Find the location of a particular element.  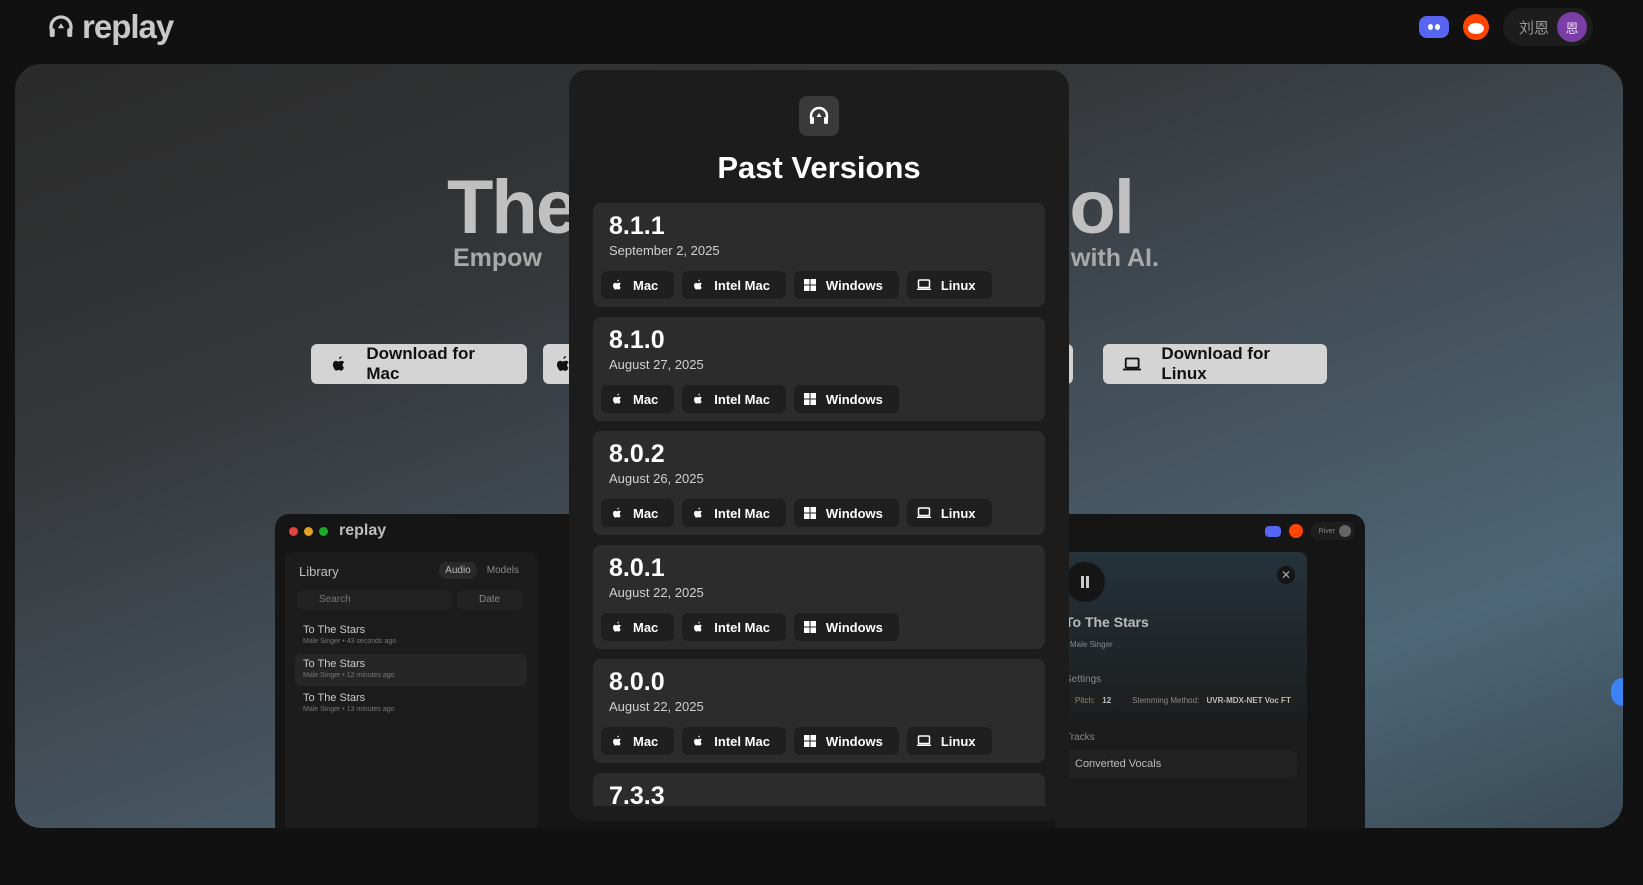

library-tabs: Audio Models is located at coordinates (482, 570).